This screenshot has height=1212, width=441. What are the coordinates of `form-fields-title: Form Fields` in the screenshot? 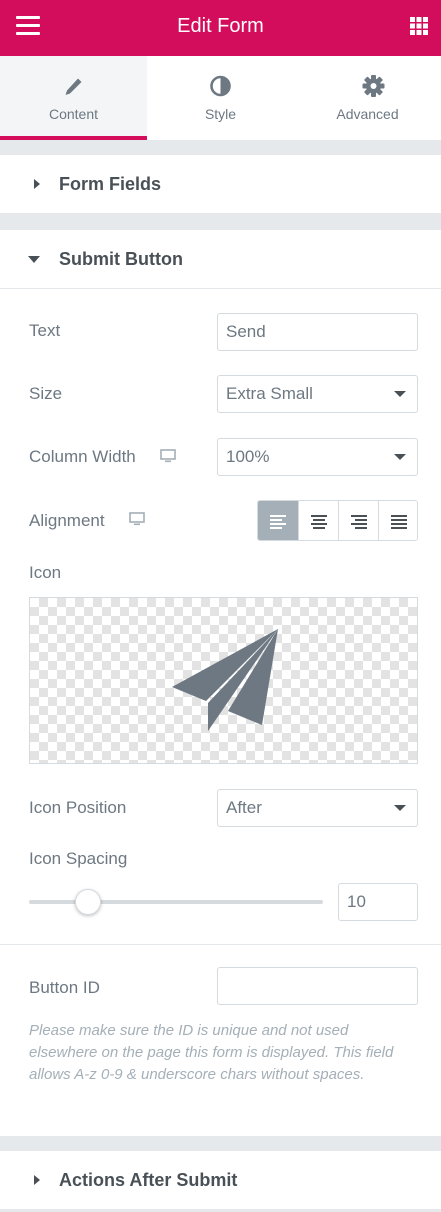 It's located at (110, 184).